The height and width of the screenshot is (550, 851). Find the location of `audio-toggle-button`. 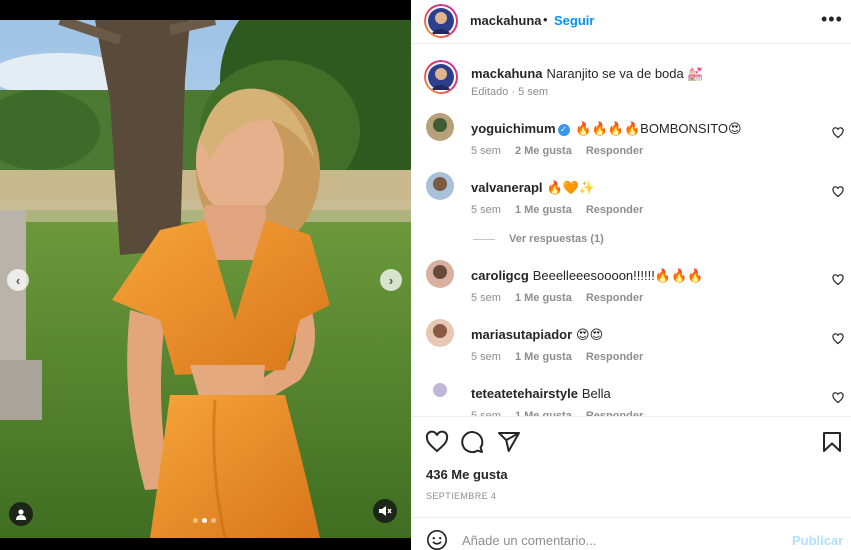

audio-toggle-button is located at coordinates (385, 511).